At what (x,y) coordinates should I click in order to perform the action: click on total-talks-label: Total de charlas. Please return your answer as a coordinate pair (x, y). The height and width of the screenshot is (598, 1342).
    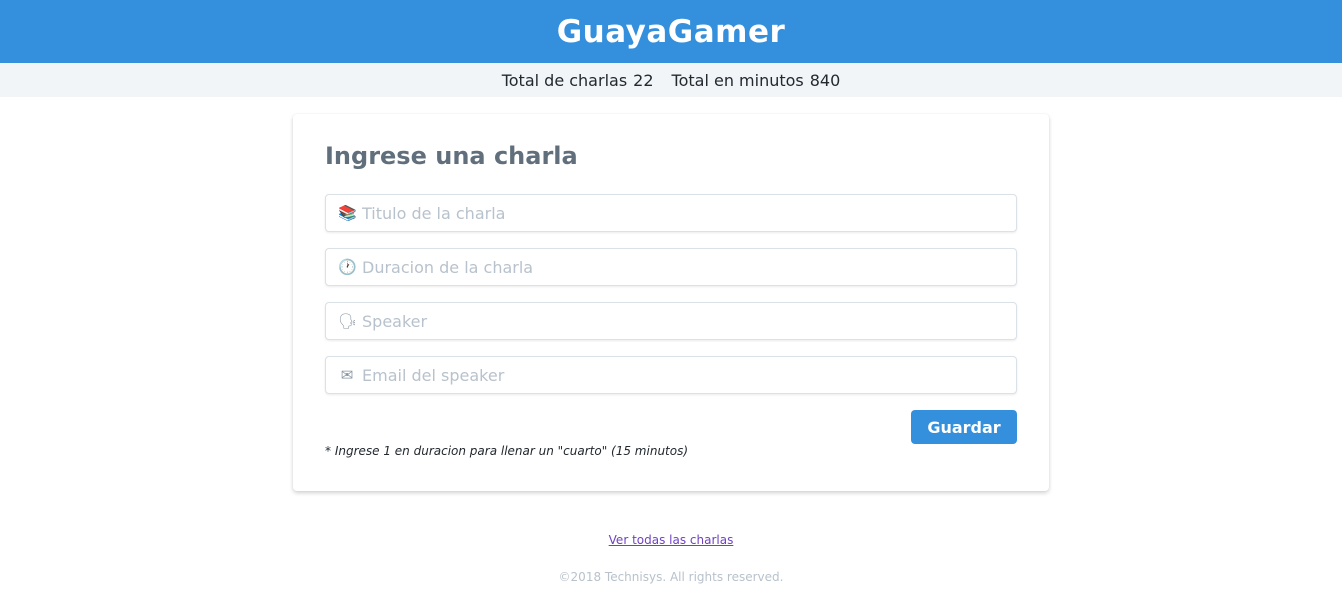
    Looking at the image, I should click on (564, 80).